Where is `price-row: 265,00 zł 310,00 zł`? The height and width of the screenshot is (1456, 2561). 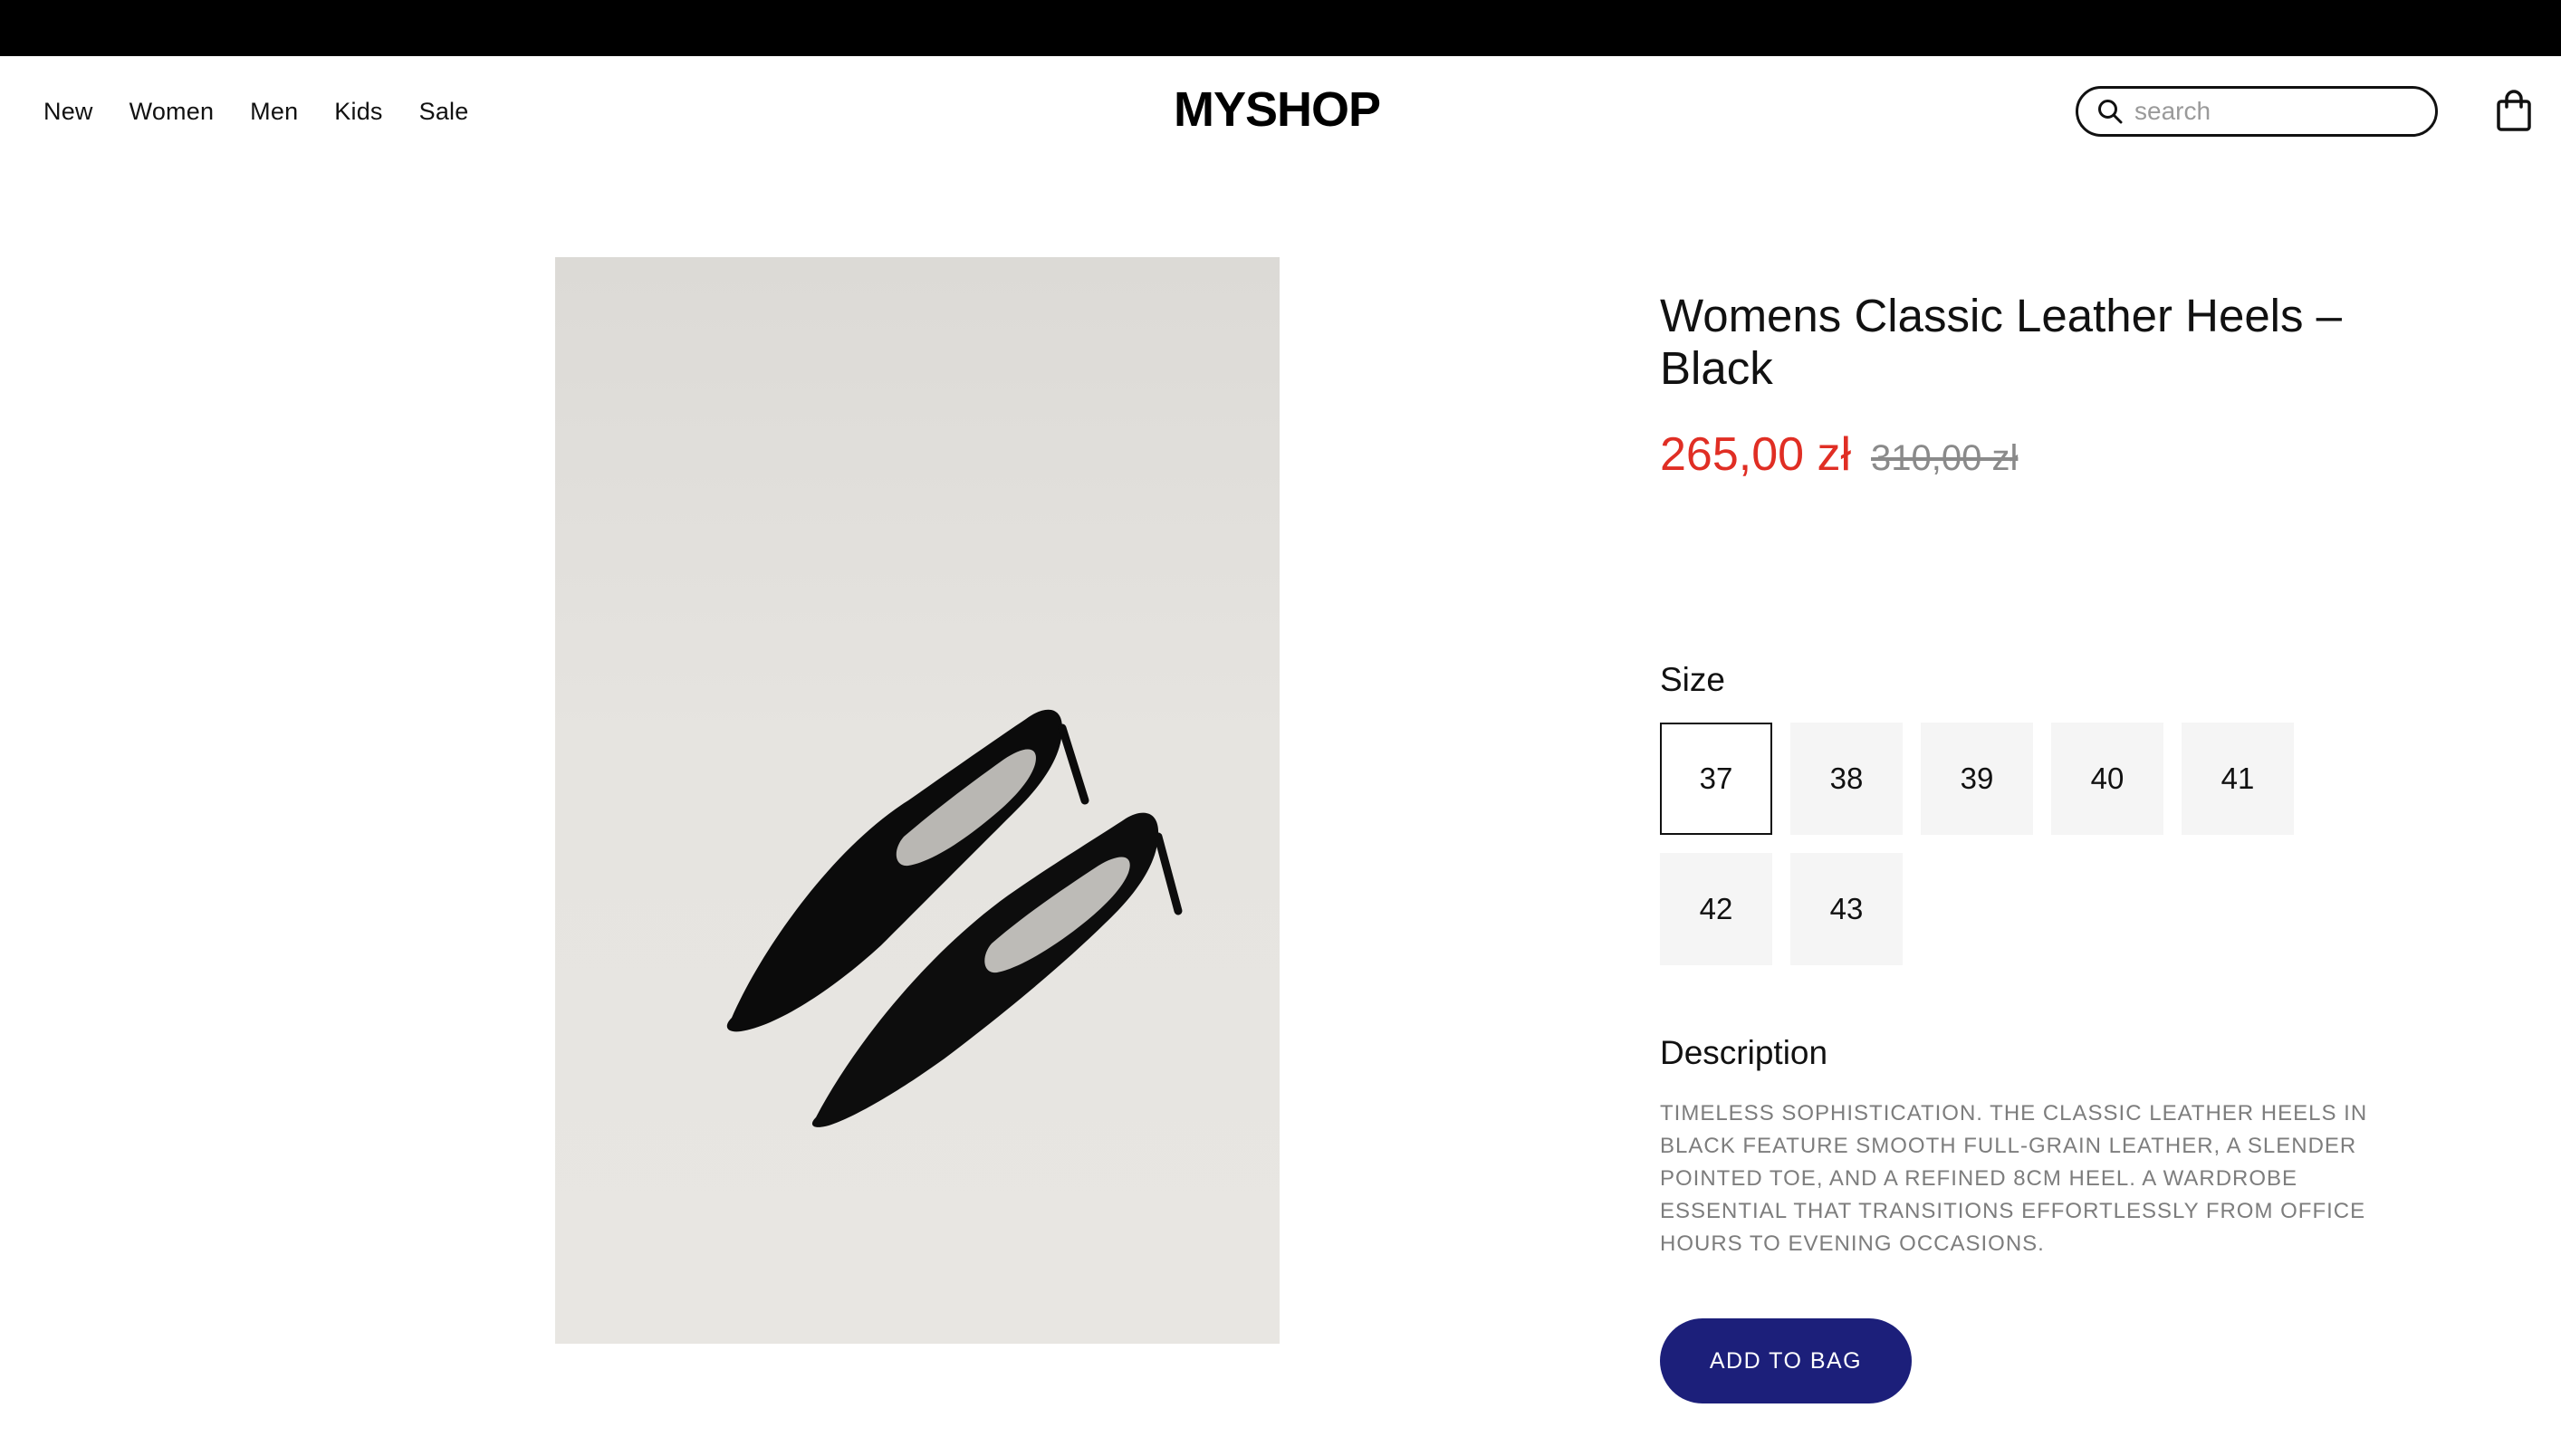 price-row: 265,00 zł 310,00 zł is located at coordinates (2022, 454).